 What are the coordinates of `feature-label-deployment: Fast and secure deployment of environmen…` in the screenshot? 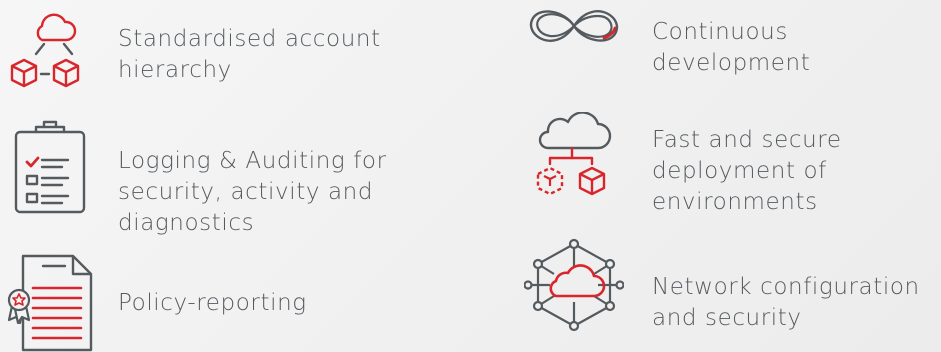 It's located at (747, 171).